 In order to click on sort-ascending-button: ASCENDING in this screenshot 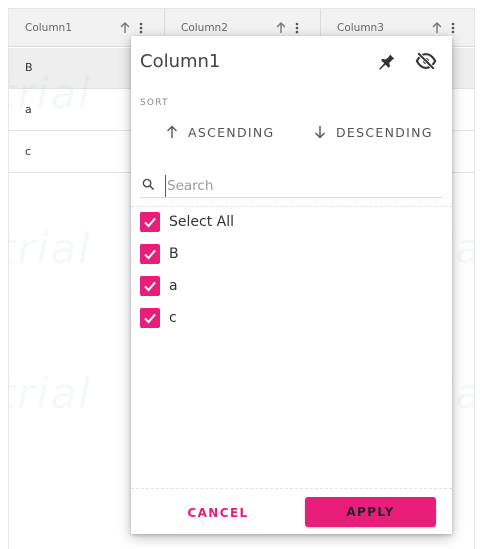, I will do `click(220, 132)`.